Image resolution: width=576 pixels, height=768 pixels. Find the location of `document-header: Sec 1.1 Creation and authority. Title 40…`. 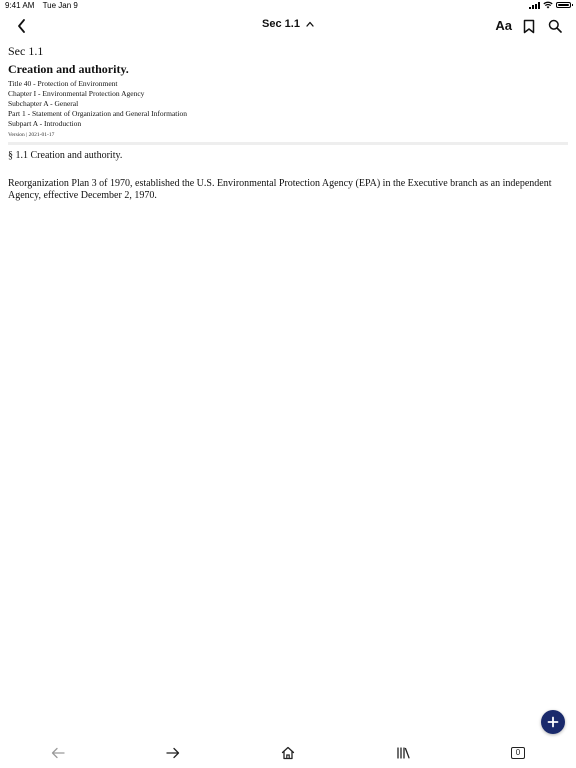

document-header: Sec 1.1 Creation and authority. Title 40… is located at coordinates (288, 95).